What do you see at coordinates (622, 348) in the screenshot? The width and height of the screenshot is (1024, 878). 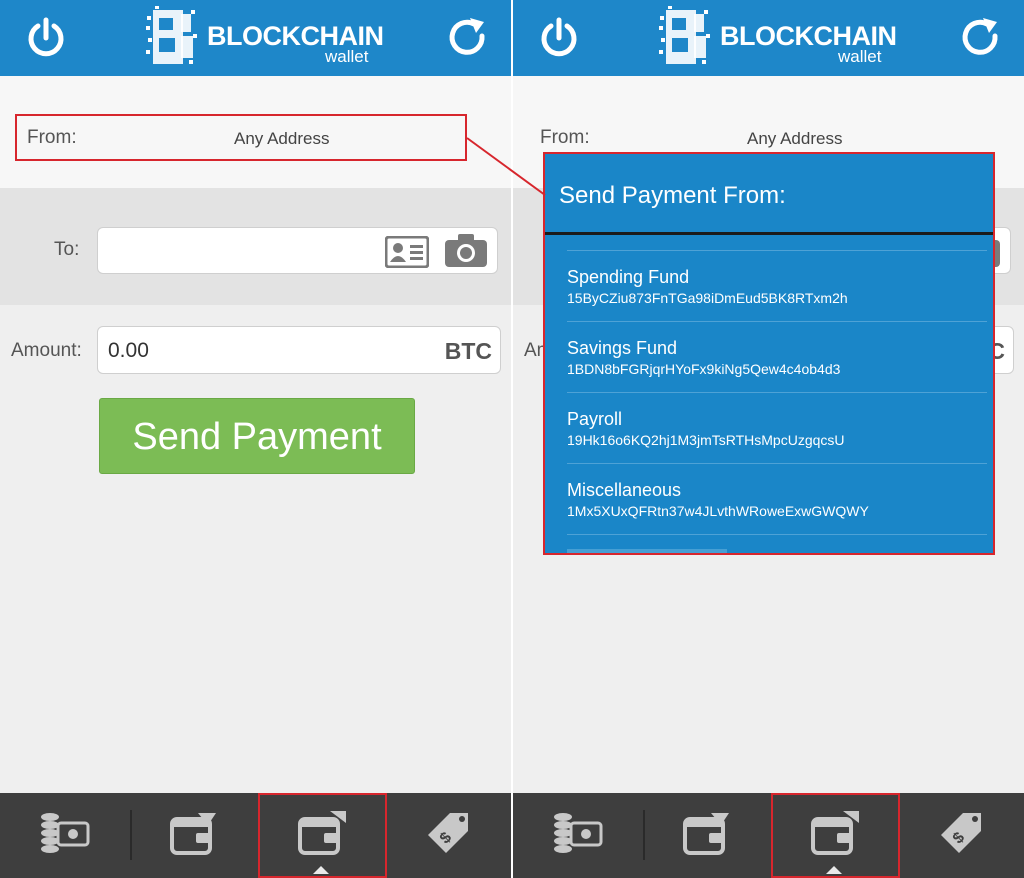 I see `address-label: Savings Fund` at bounding box center [622, 348].